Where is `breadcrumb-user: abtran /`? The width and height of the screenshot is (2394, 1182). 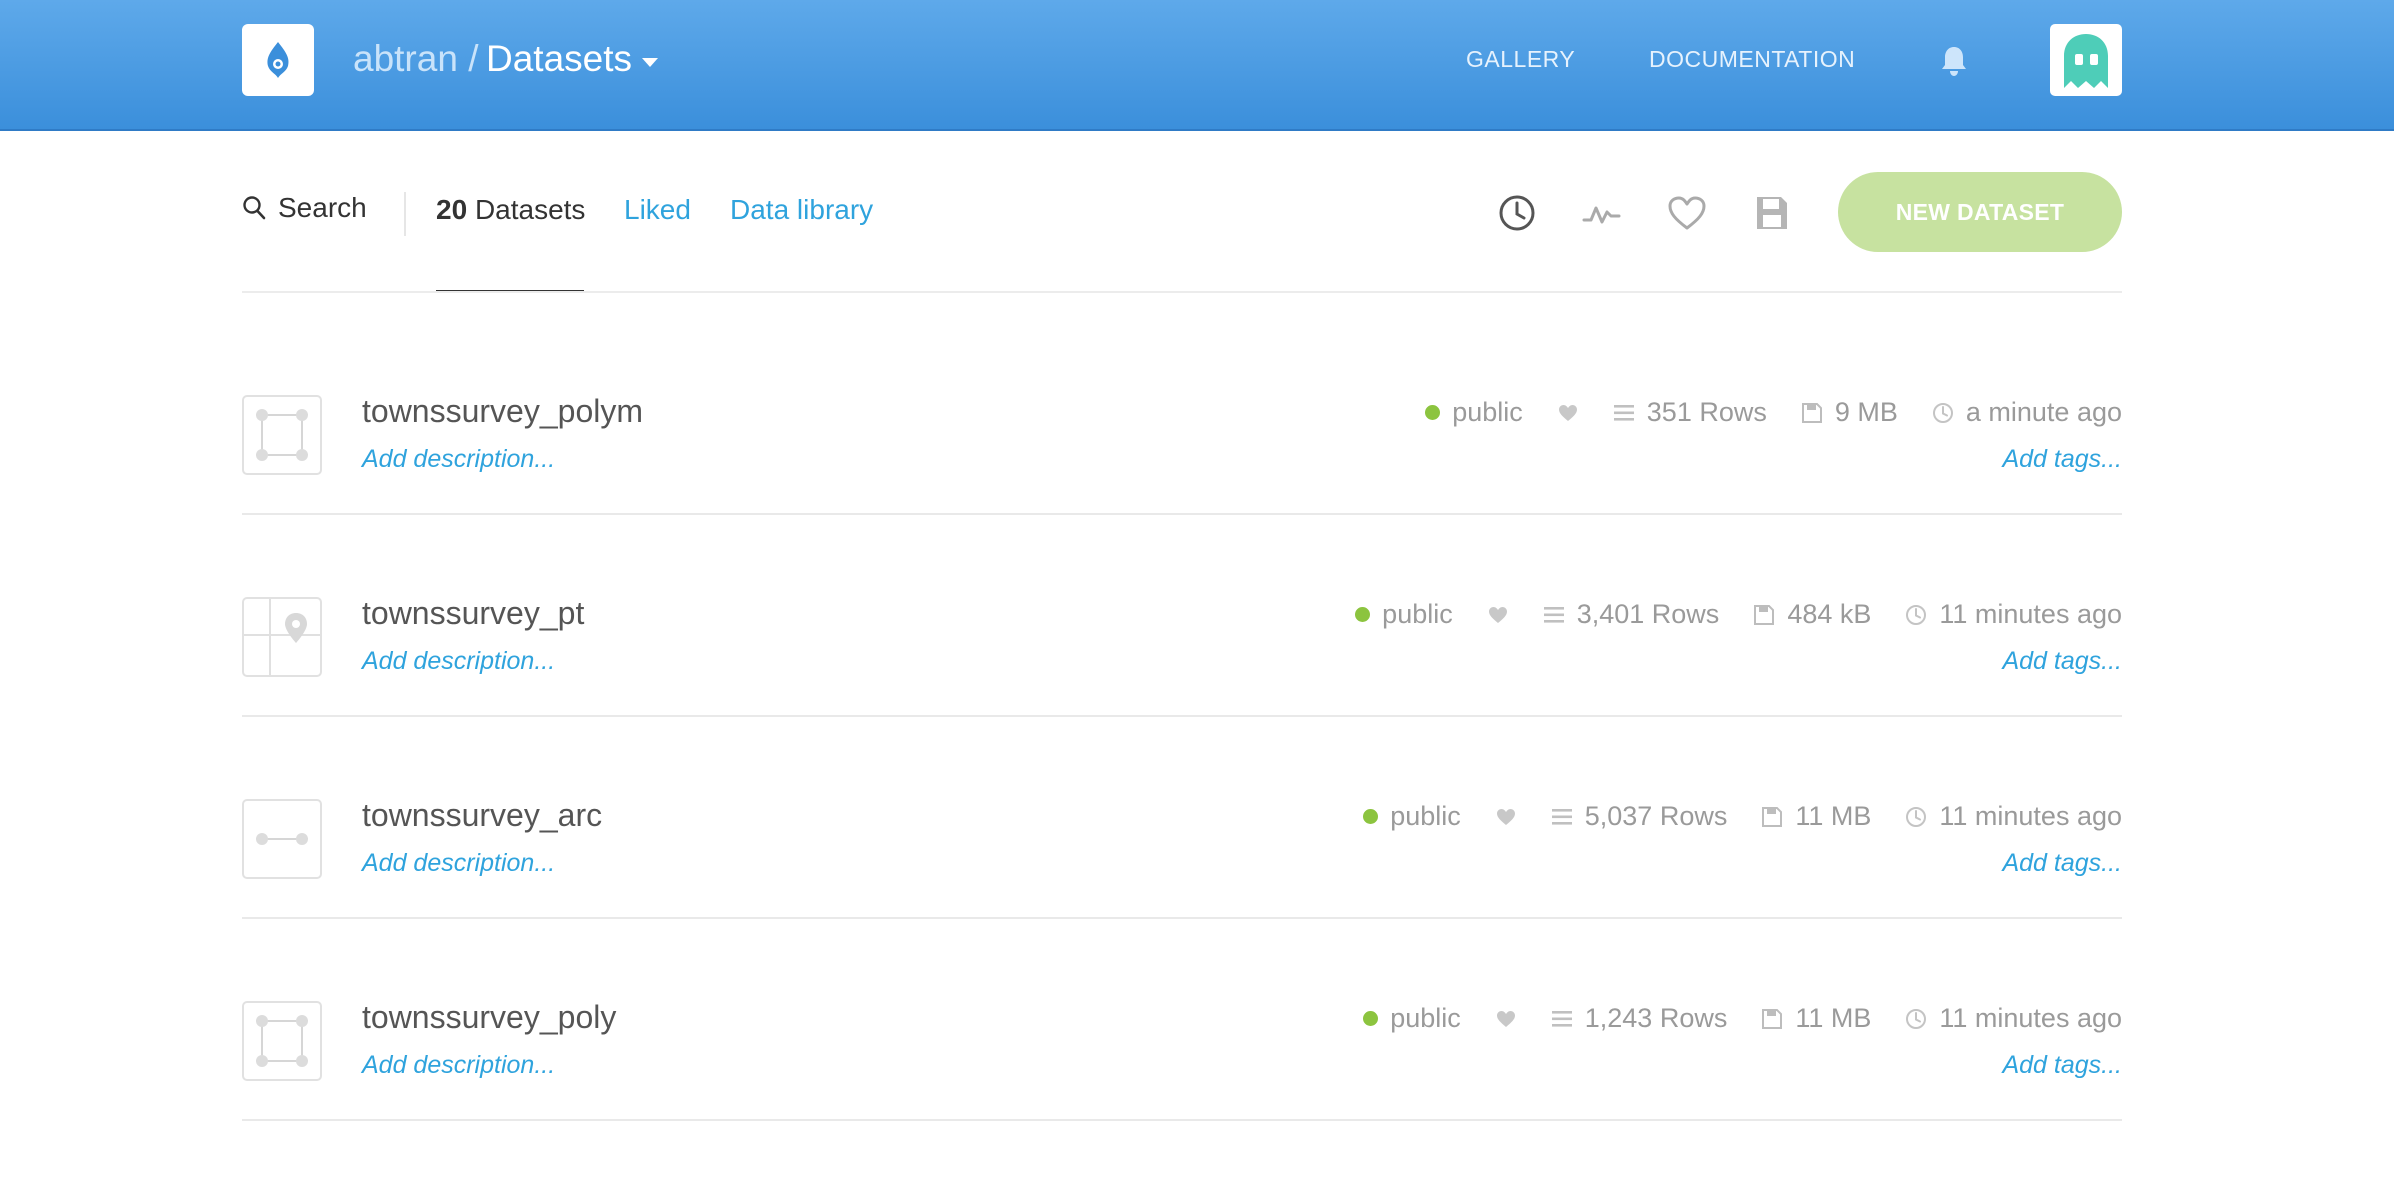
breadcrumb-user: abtran / is located at coordinates (415, 59).